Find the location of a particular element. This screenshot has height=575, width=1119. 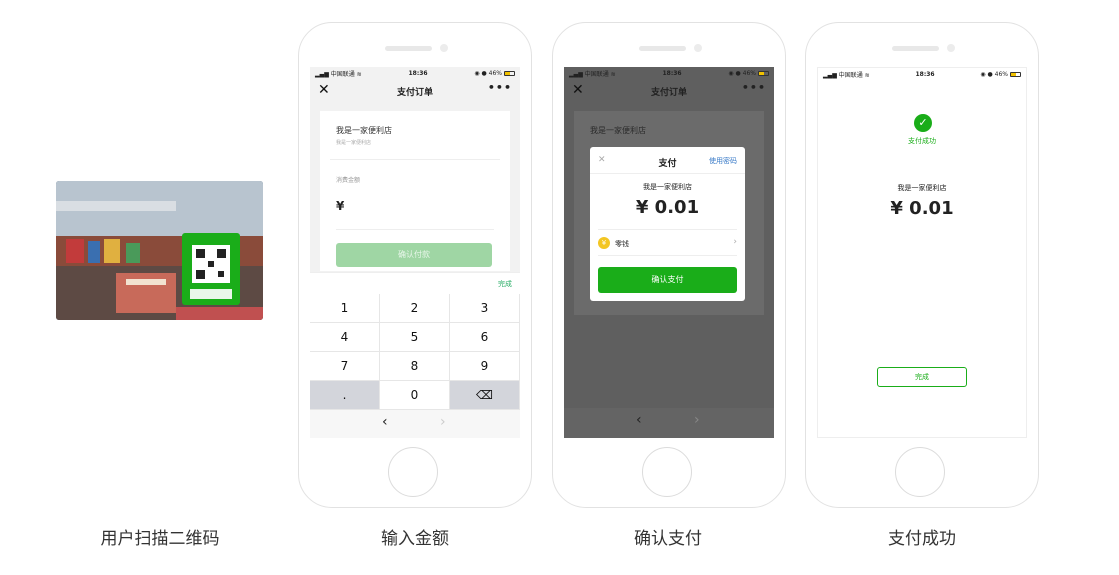

key-7: 7 is located at coordinates (345, 366).